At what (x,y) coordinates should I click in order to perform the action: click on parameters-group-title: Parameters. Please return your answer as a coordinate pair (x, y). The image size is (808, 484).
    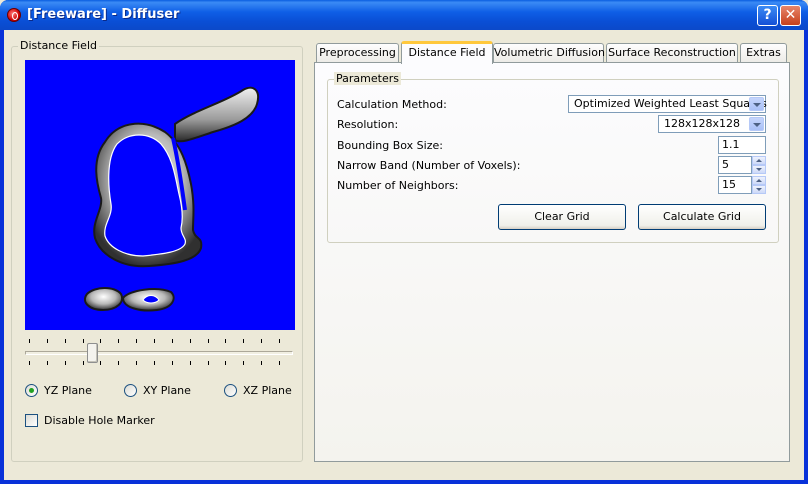
    Looking at the image, I should click on (367, 78).